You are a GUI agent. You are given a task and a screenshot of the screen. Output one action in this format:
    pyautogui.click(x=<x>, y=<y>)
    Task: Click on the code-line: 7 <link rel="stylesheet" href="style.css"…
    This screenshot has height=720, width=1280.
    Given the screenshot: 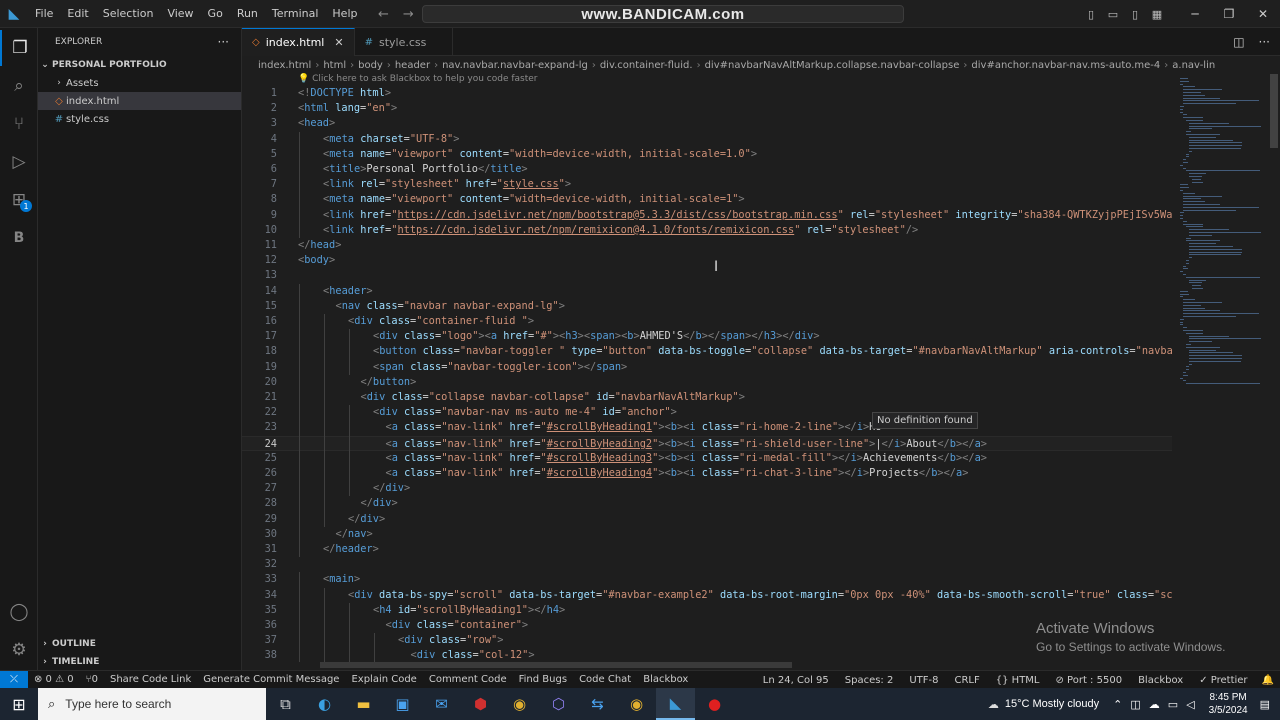 What is the action you would take?
    pyautogui.click(x=707, y=184)
    